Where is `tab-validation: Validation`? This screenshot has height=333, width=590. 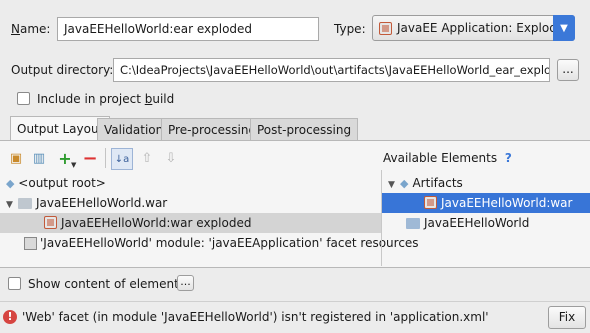
tab-validation: Validation is located at coordinates (134, 129).